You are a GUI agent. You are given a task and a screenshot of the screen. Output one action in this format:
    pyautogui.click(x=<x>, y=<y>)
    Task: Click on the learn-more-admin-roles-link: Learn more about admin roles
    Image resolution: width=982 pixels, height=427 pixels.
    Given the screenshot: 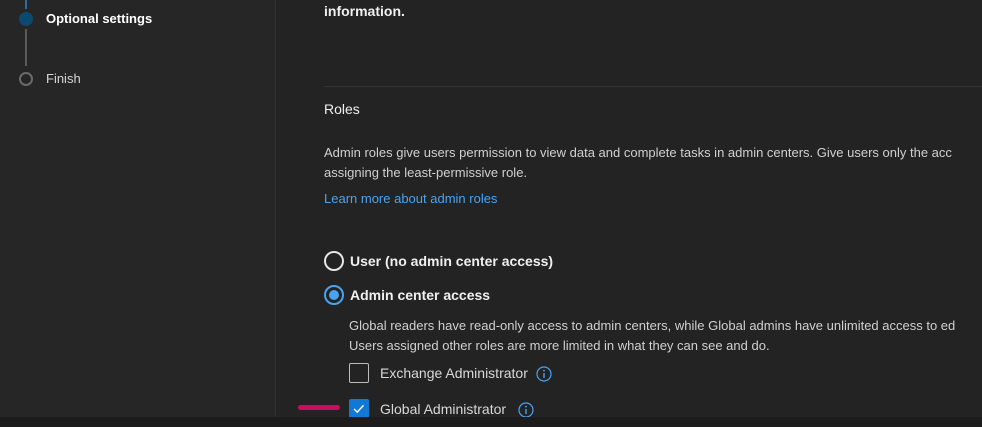 What is the action you would take?
    pyautogui.click(x=410, y=198)
    